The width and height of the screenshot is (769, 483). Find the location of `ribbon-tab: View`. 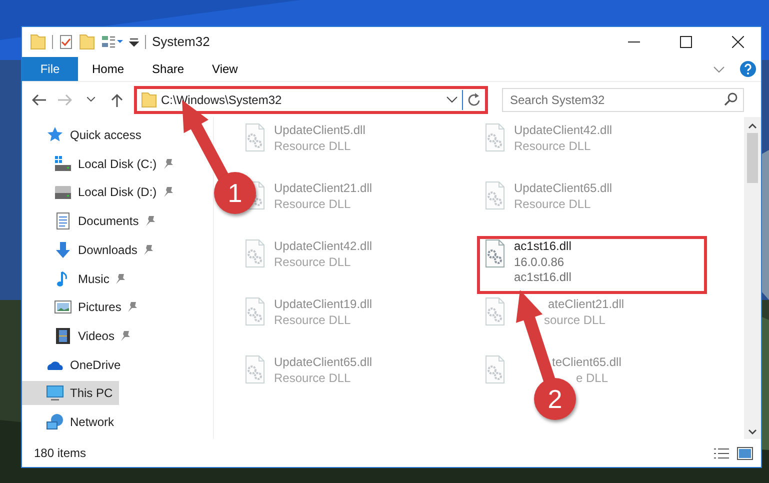

ribbon-tab: View is located at coordinates (225, 69).